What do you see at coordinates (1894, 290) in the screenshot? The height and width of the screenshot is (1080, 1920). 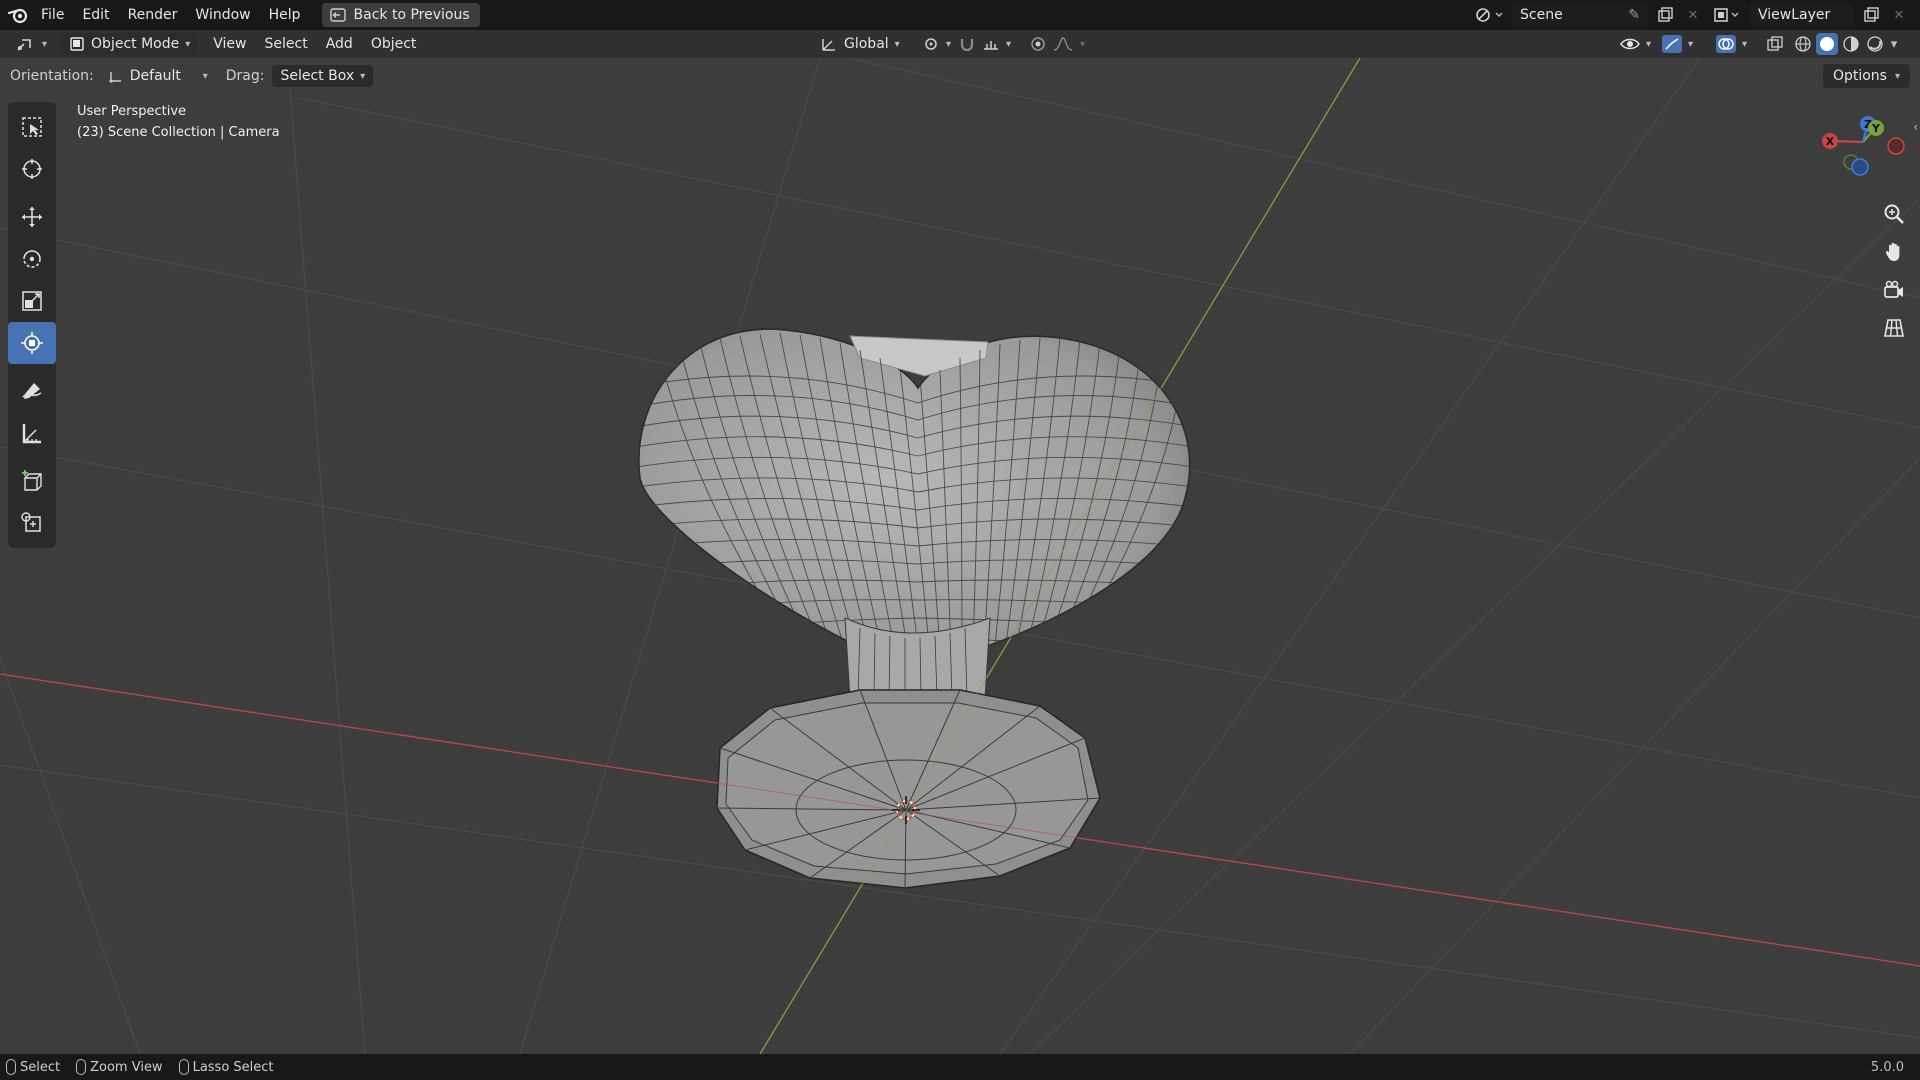 I see `camera-view-button` at bounding box center [1894, 290].